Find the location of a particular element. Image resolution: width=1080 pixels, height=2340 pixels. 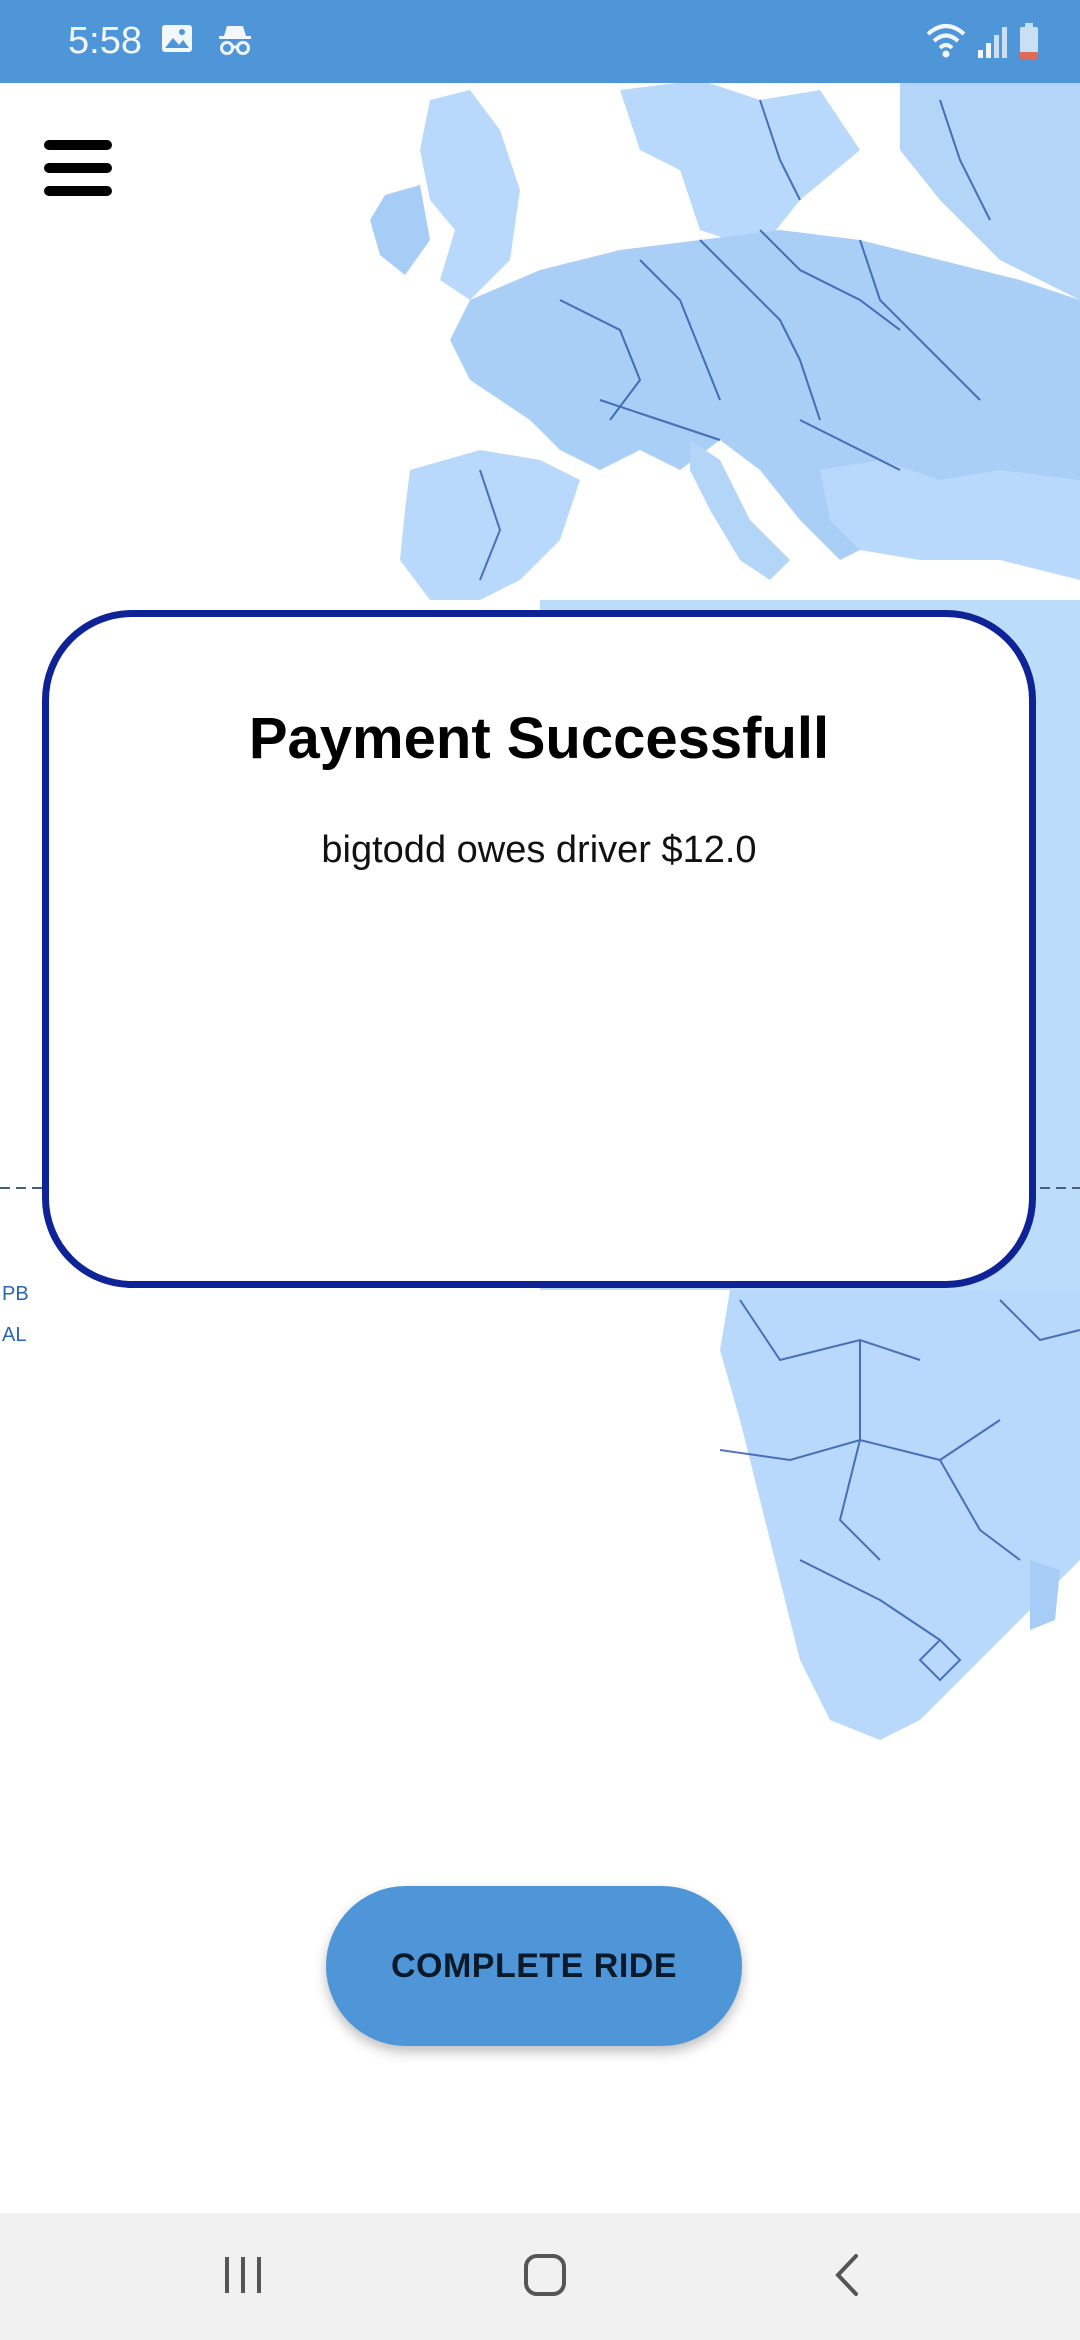

image-icon is located at coordinates (177, 41).